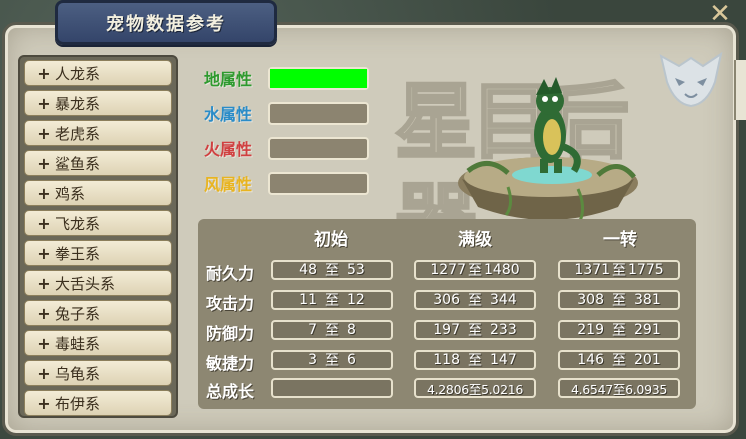 Image resolution: width=746 pixels, height=439 pixels. What do you see at coordinates (230, 303) in the screenshot?
I see `stat-label-attack: 攻击力` at bounding box center [230, 303].